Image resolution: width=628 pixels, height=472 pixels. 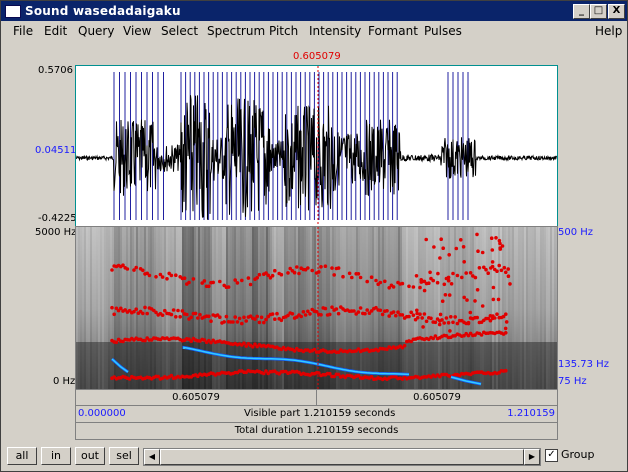 What do you see at coordinates (196, 397) in the screenshot?
I see `time-segment-left: 0.605079` at bounding box center [196, 397].